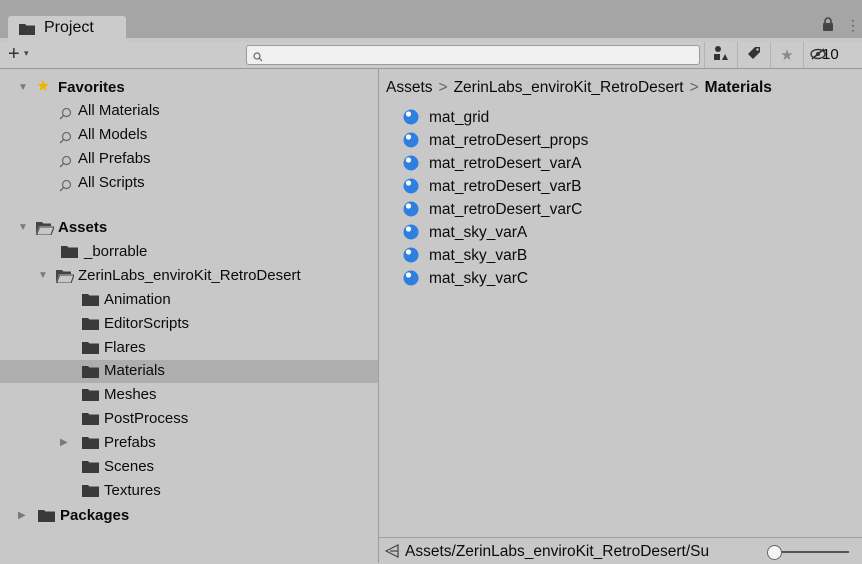 Image resolution: width=862 pixels, height=564 pixels. Describe the element at coordinates (479, 278) in the screenshot. I see `asset-name: mat_sky_varC` at that location.